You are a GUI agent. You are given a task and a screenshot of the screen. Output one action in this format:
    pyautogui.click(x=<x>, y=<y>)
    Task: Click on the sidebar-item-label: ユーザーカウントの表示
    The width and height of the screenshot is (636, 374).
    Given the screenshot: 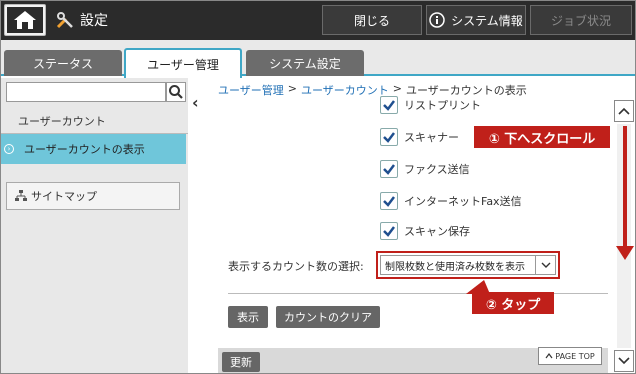 What is the action you would take?
    pyautogui.click(x=84, y=149)
    